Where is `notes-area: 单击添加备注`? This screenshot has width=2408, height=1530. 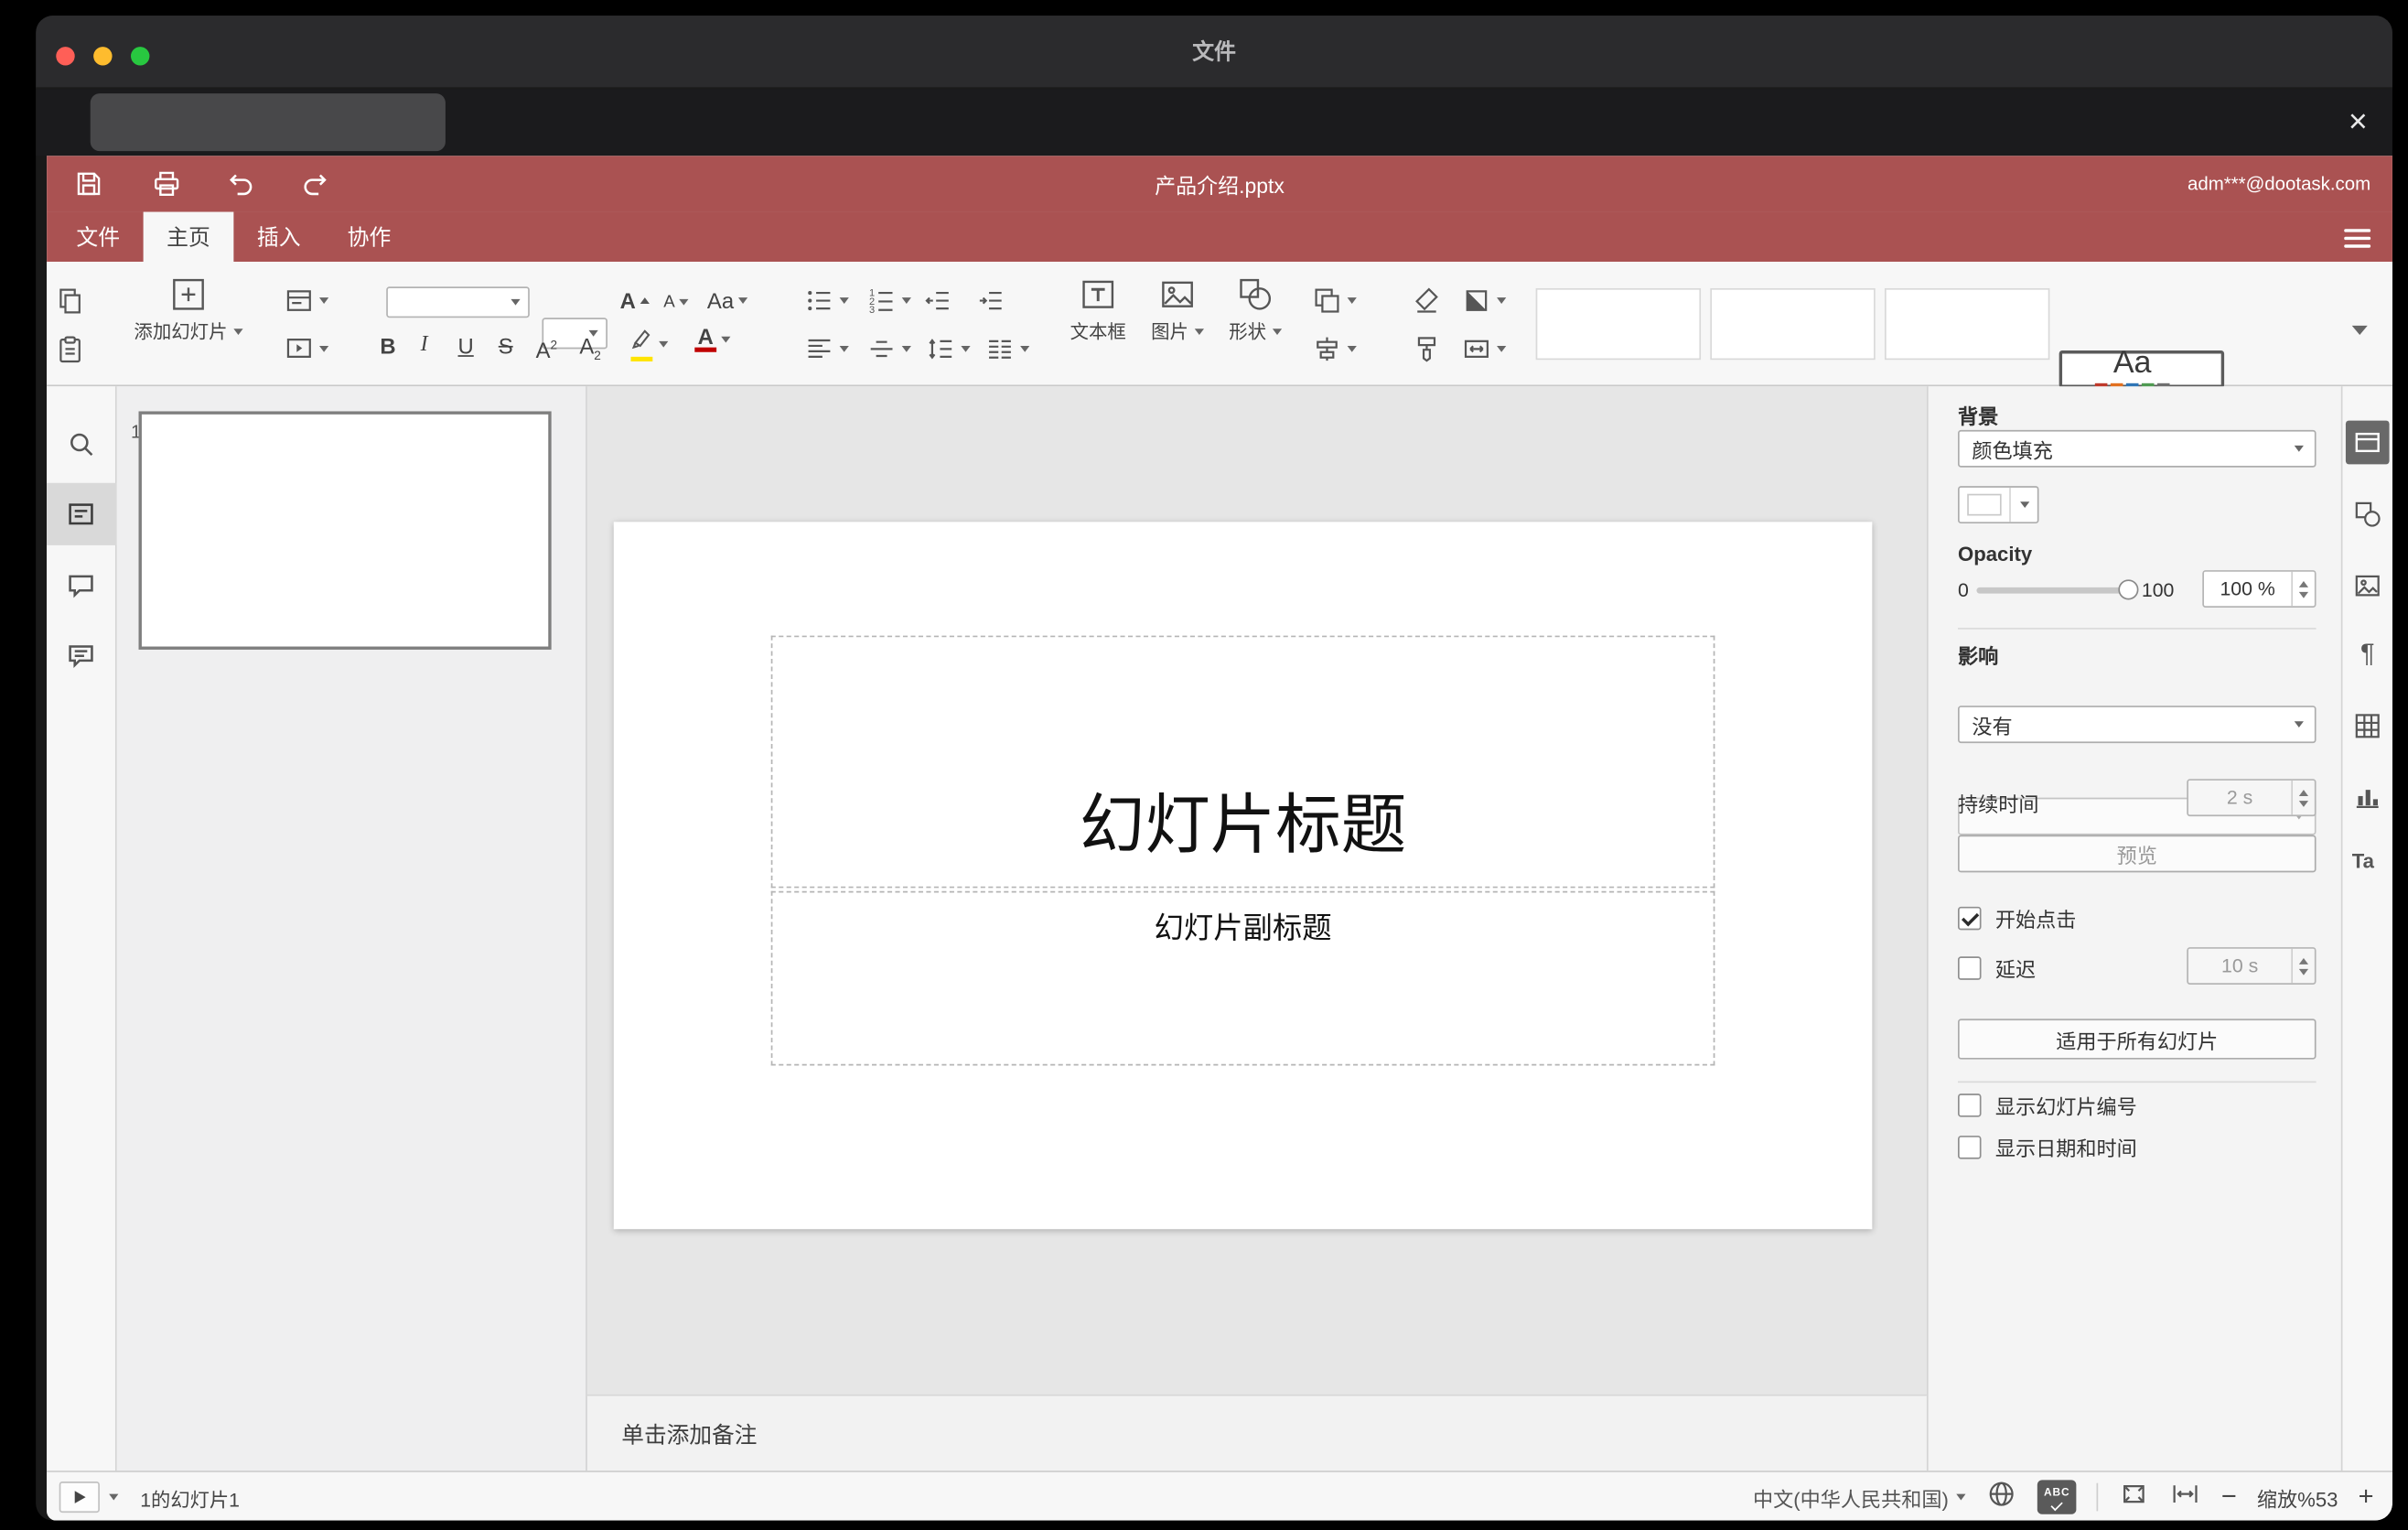 notes-area: 单击添加备注 is located at coordinates (1256, 1432).